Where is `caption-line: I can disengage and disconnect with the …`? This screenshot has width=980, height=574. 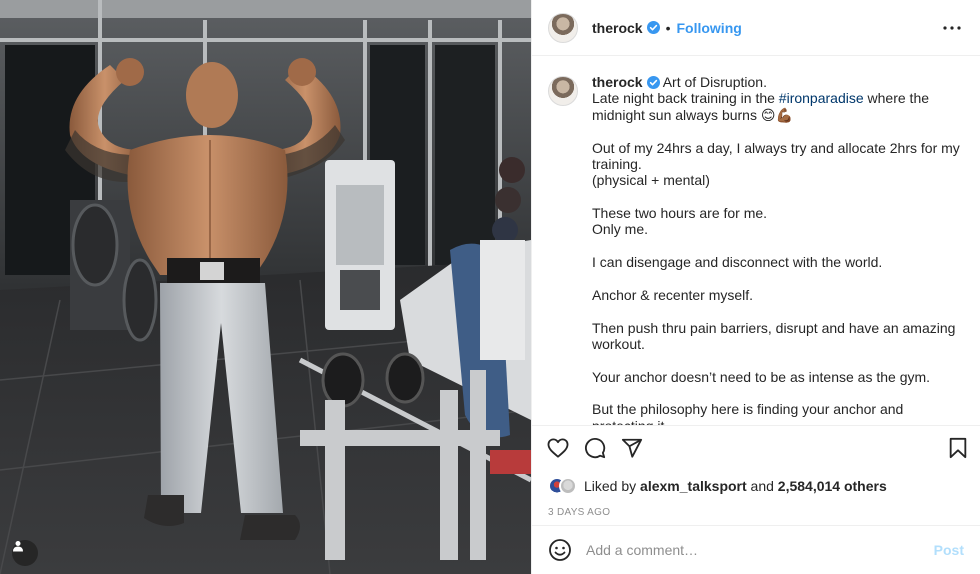 caption-line: I can disengage and disconnect with the … is located at coordinates (737, 262).